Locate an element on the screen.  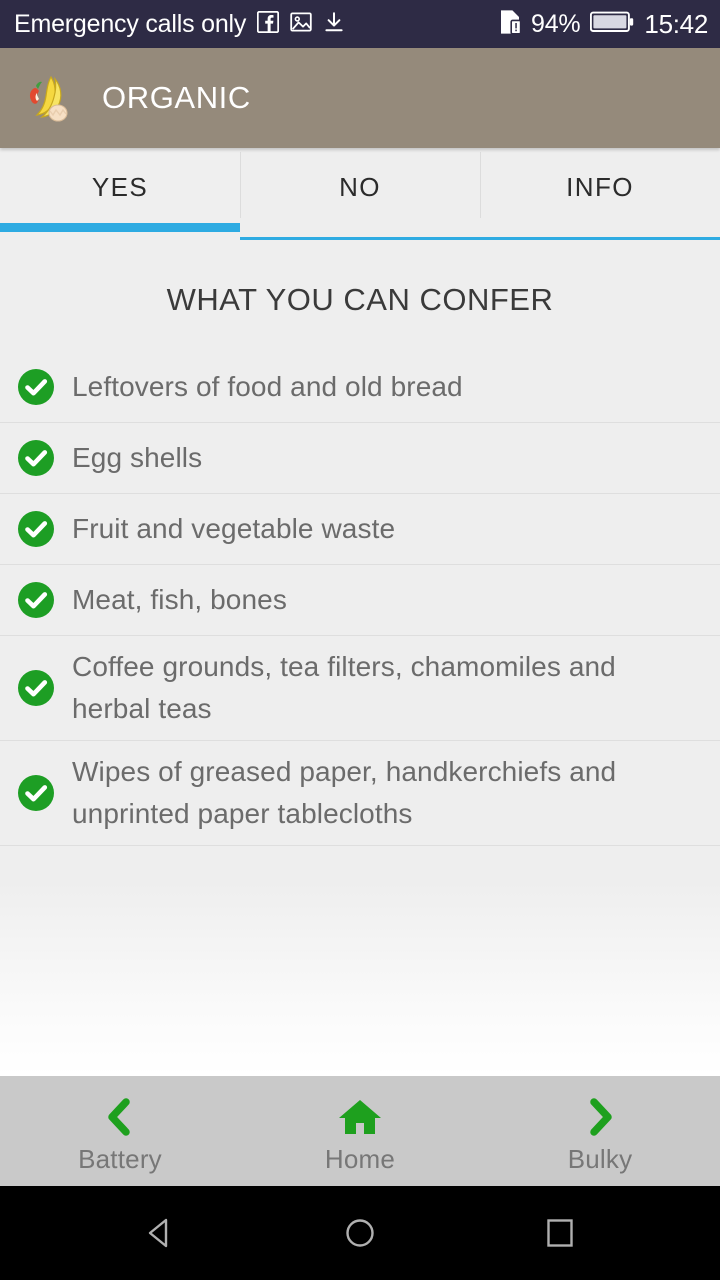
list-item-label: Leftovers of food and old bread is located at coordinates (267, 386).